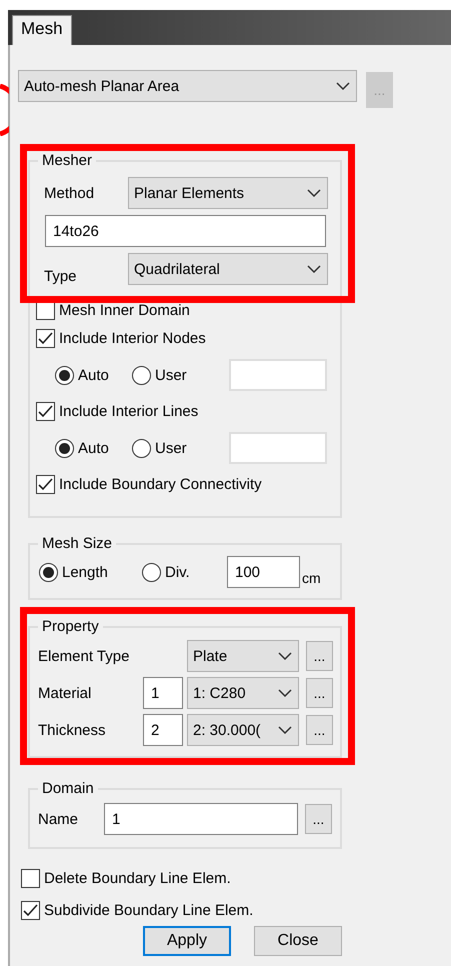 Image resolution: width=451 pixels, height=966 pixels. Describe the element at coordinates (263, 572) in the screenshot. I see `input-field: 100` at that location.